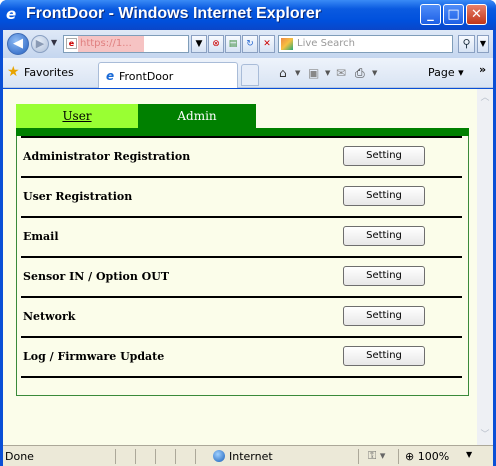 The height and width of the screenshot is (466, 496). I want to click on tab-label: FrontDoor, so click(146, 76).